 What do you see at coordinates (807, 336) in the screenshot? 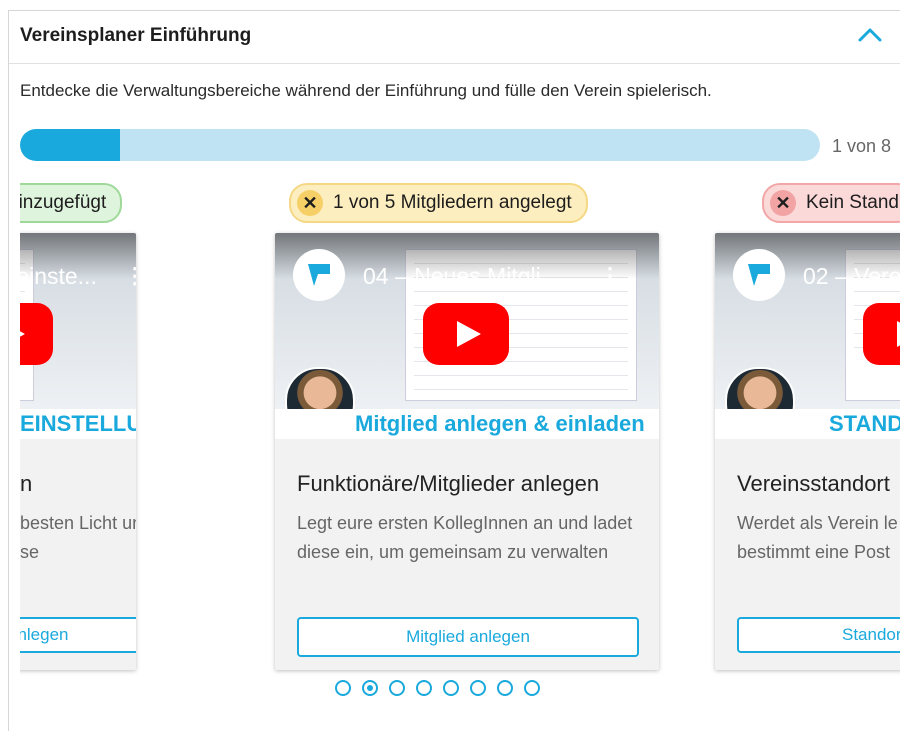
I see `video-thumbnail: 02 – Vere STANDO` at bounding box center [807, 336].